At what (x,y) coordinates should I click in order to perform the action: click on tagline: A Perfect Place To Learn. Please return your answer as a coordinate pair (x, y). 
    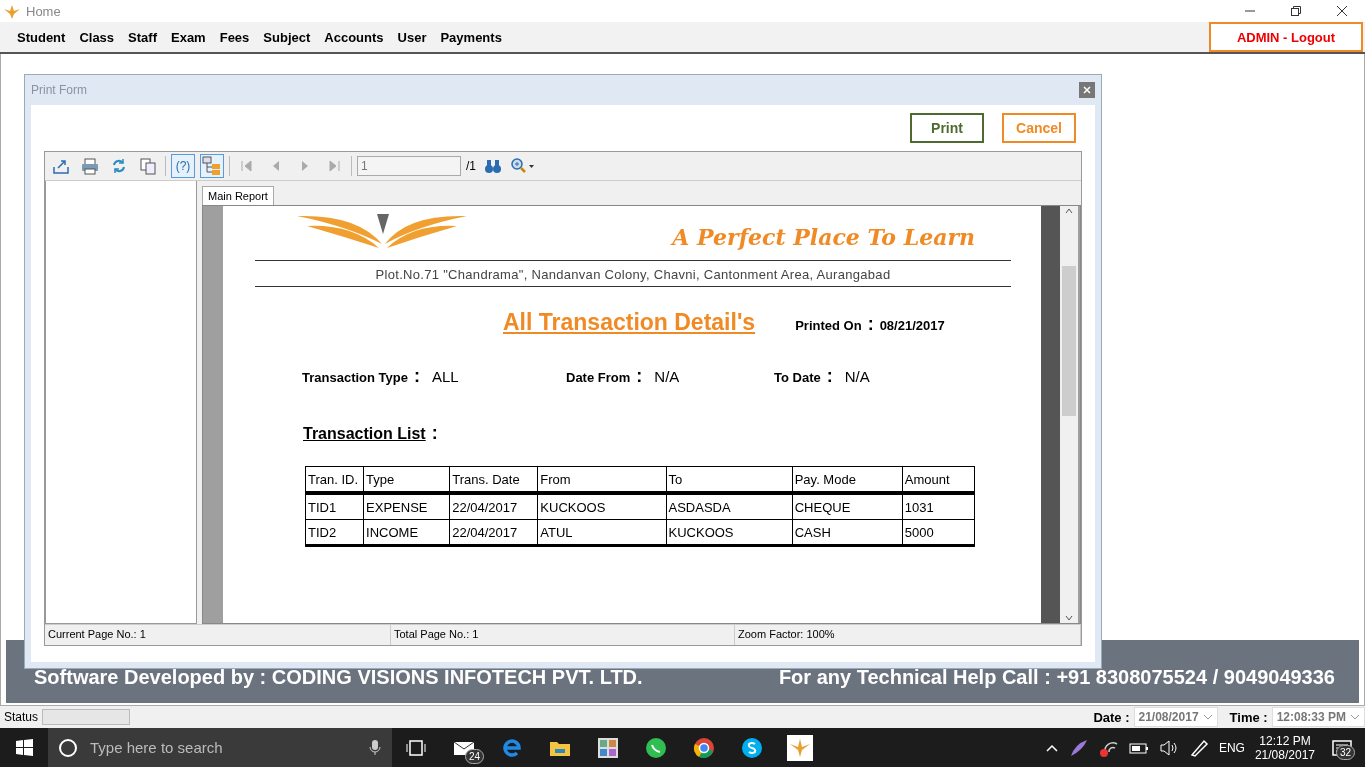
    Looking at the image, I should click on (823, 237).